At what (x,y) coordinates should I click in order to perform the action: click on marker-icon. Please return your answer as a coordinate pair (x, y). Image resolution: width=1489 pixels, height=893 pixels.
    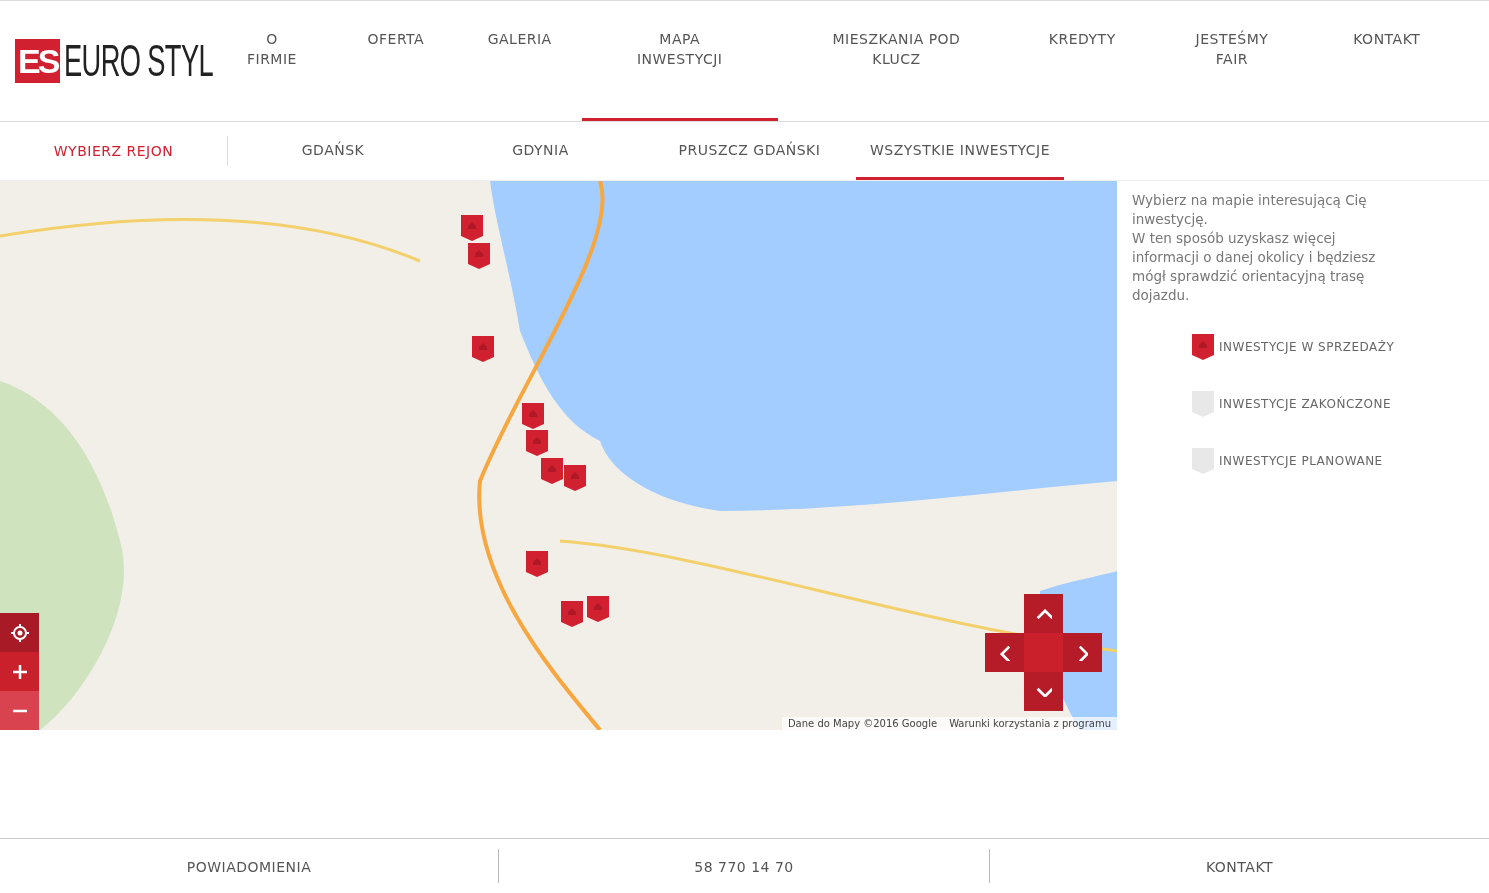
    Looking at the image, I should click on (1203, 347).